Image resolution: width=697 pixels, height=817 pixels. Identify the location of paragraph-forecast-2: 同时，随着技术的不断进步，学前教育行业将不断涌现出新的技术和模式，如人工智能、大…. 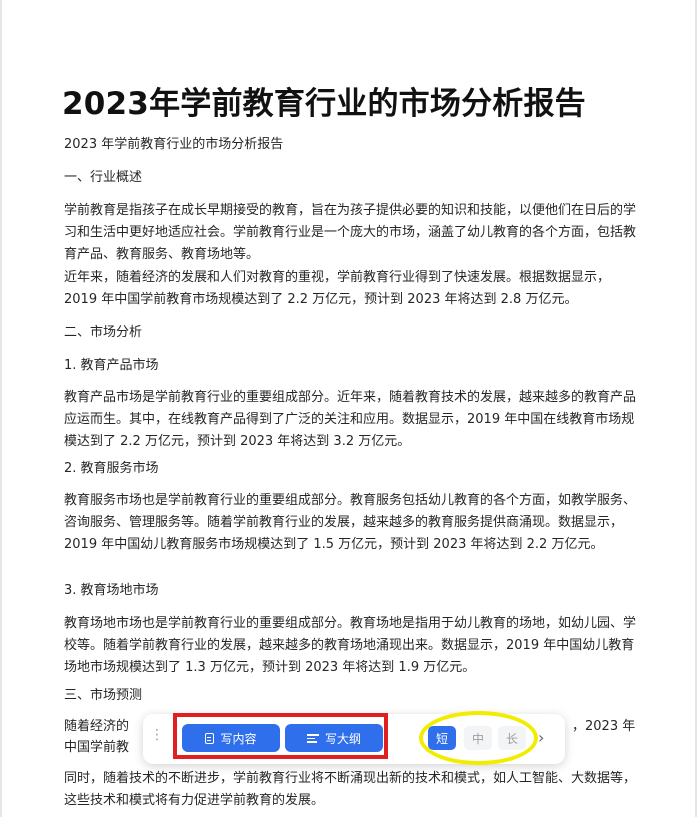
(350, 789).